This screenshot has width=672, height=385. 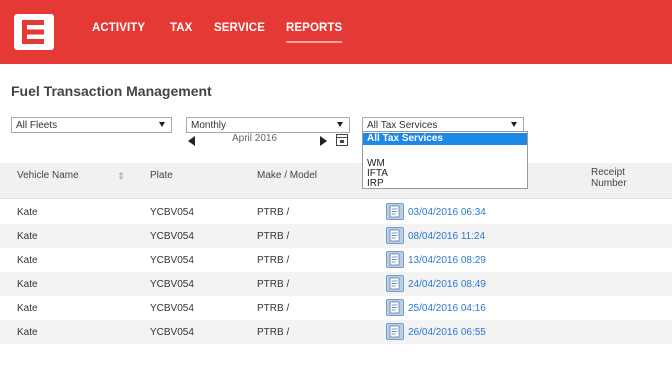 I want to click on column-plate: Plate, so click(x=161, y=175).